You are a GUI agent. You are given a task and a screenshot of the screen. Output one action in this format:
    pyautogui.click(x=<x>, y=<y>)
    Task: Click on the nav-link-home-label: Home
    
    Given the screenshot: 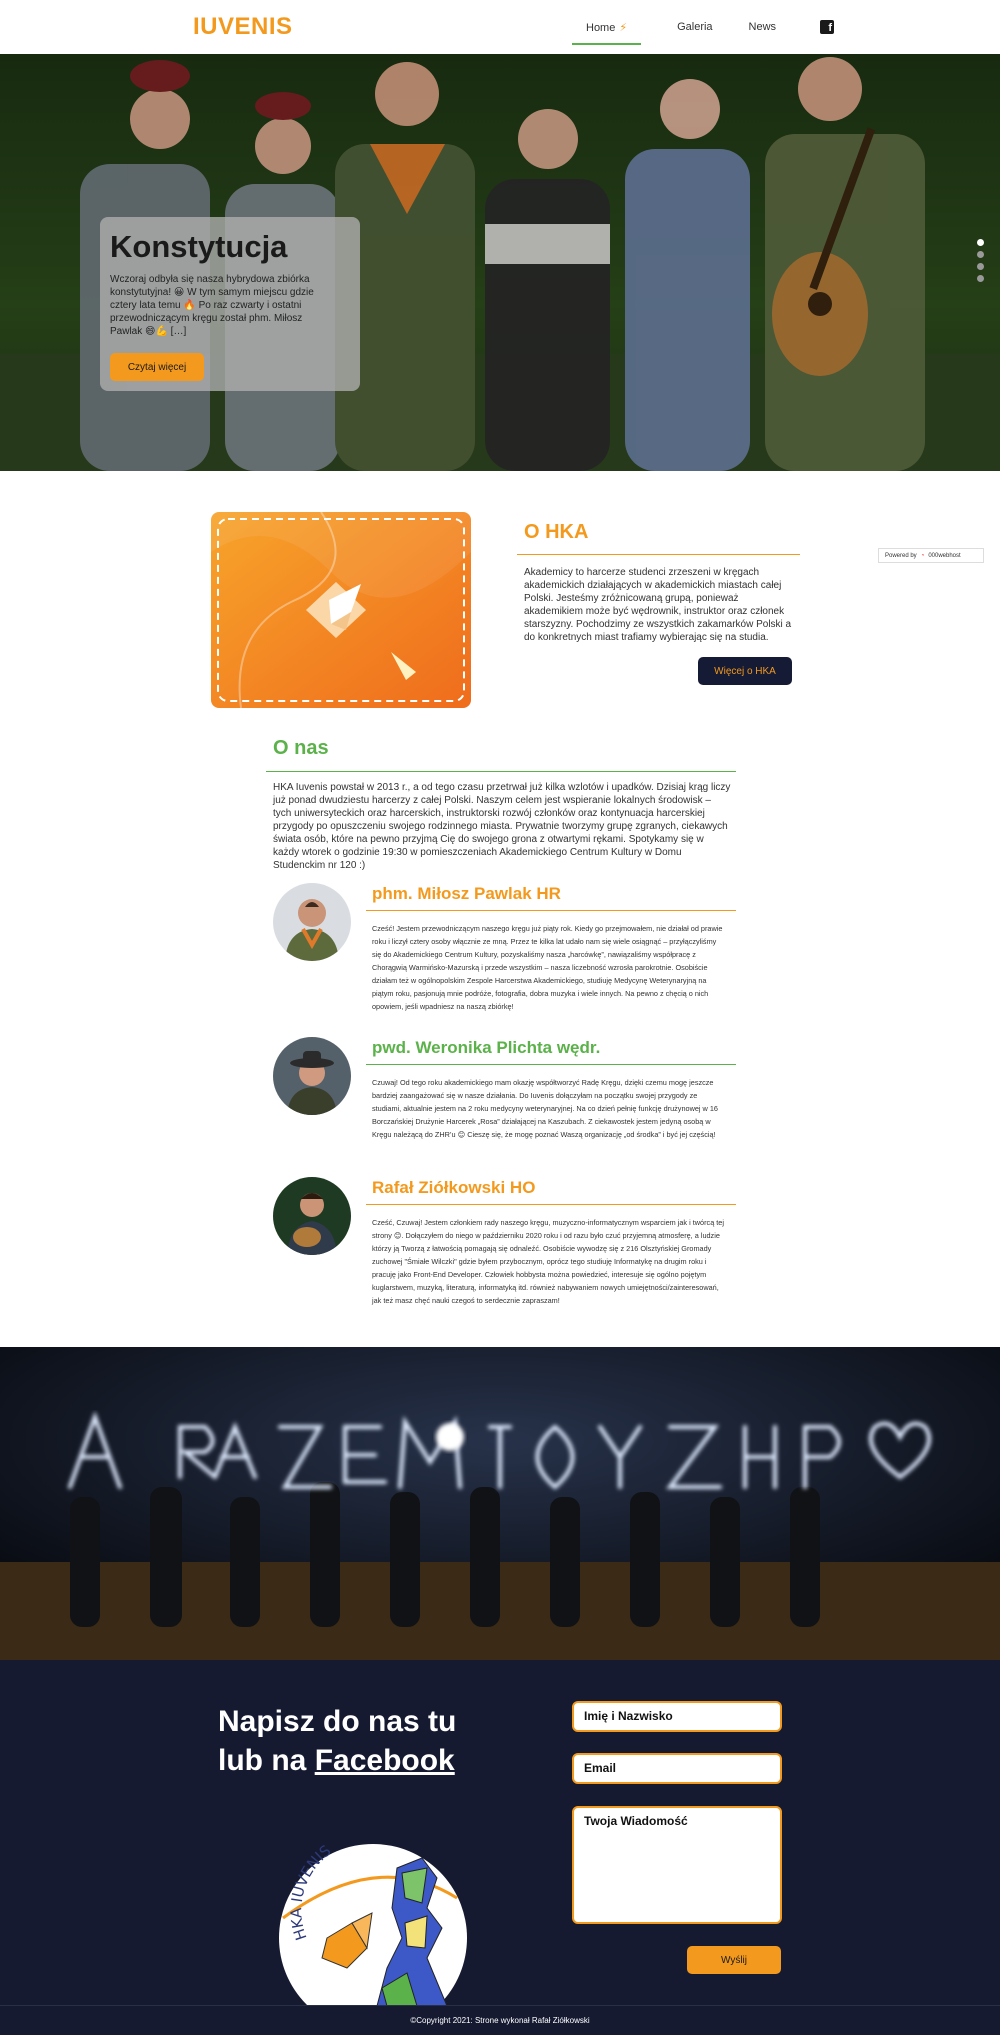 What is the action you would take?
    pyautogui.click(x=601, y=27)
    